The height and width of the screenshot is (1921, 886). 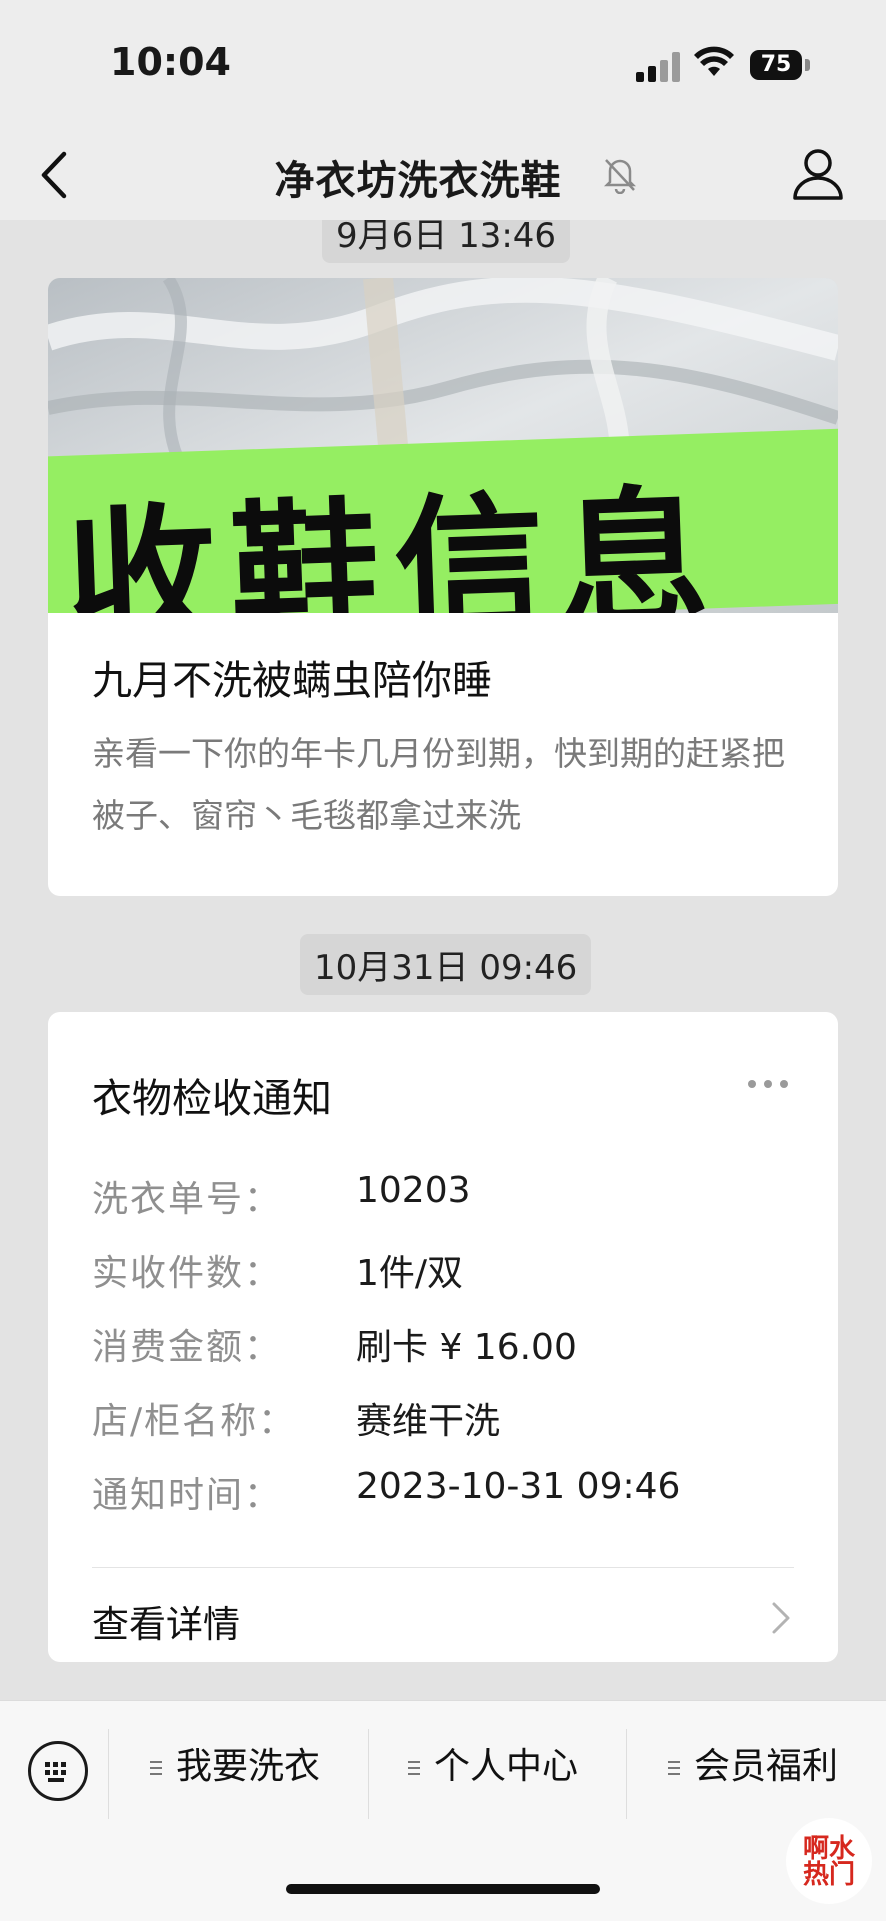 I want to click on wifi-icon, so click(x=714, y=61).